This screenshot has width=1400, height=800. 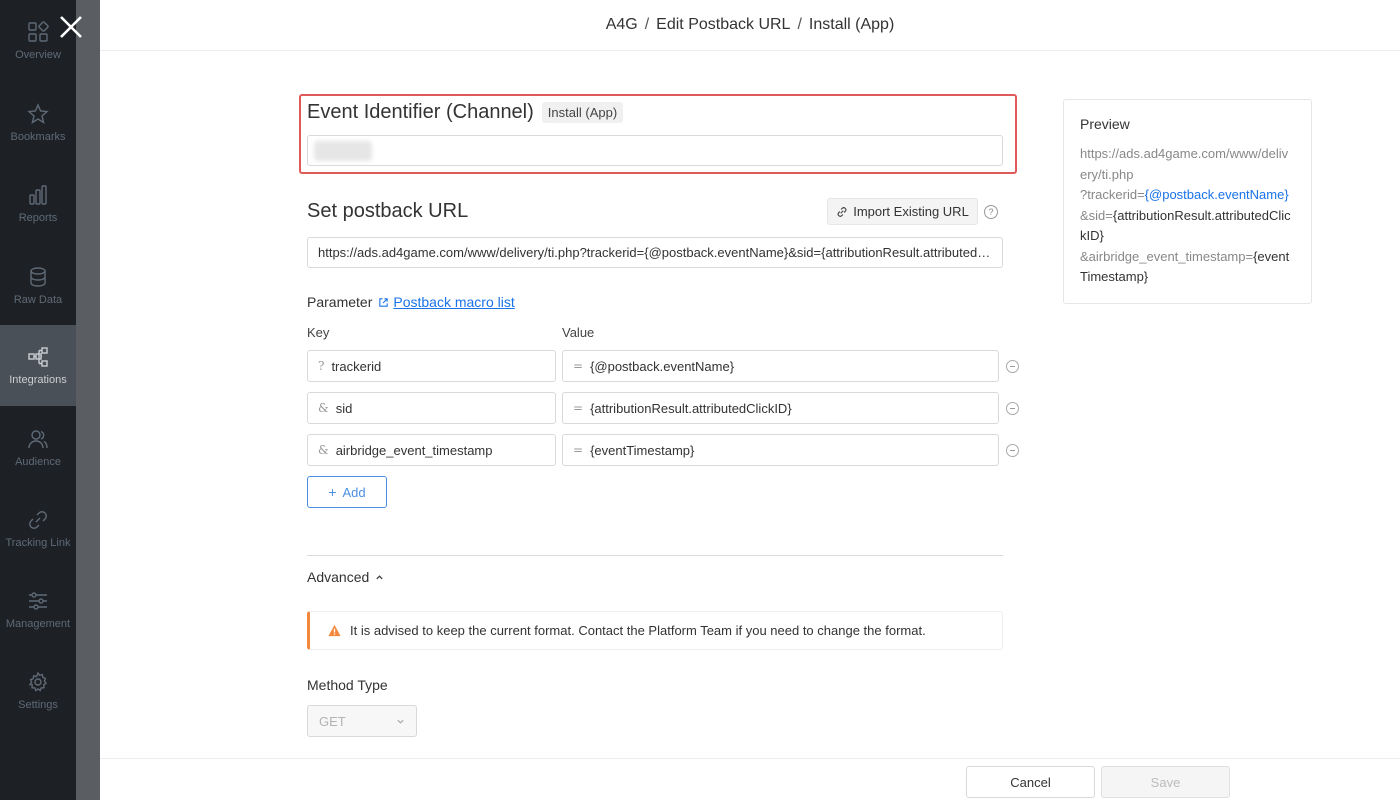 I want to click on sidebar-item-label: Settings, so click(x=38, y=704).